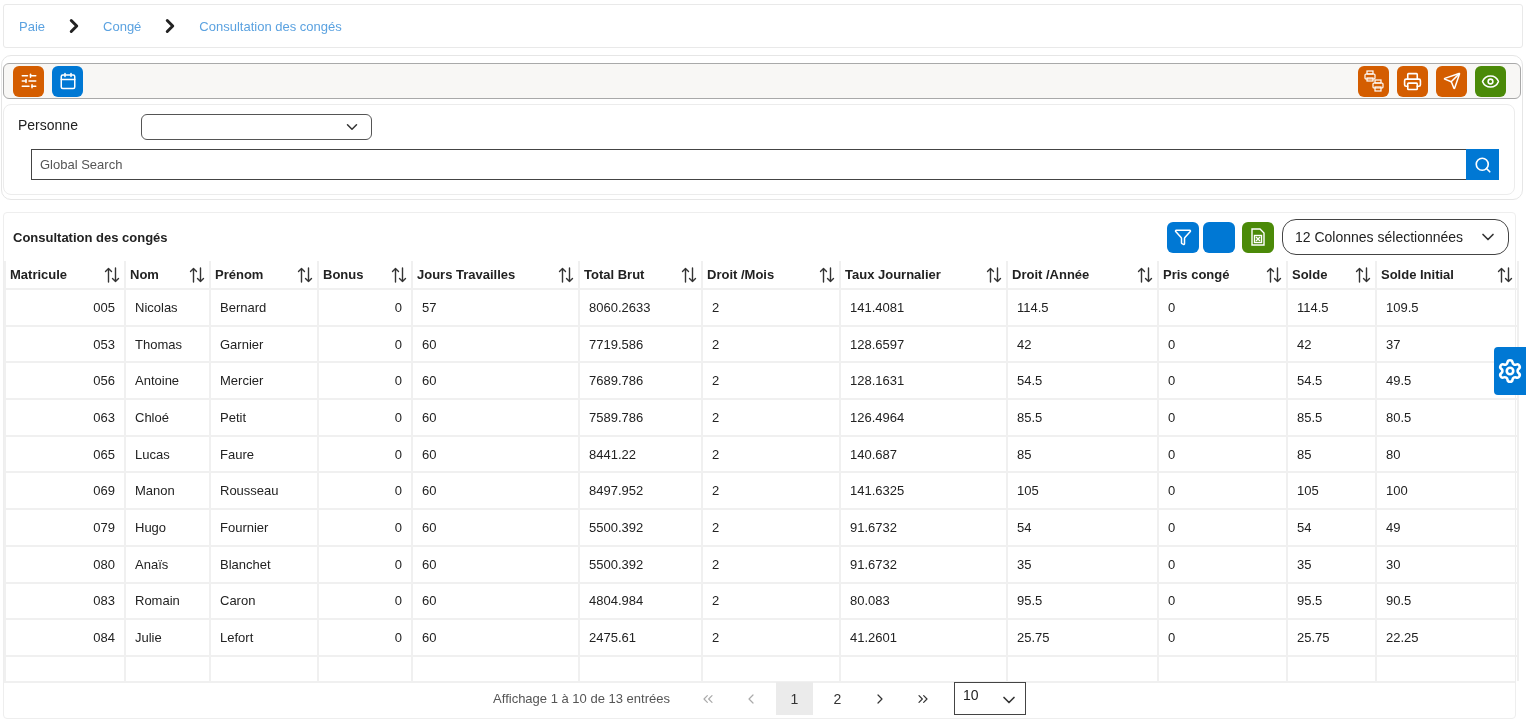 The height and width of the screenshot is (719, 1526). Describe the element at coordinates (1331, 344) in the screenshot. I see `table-cell: 42` at that location.